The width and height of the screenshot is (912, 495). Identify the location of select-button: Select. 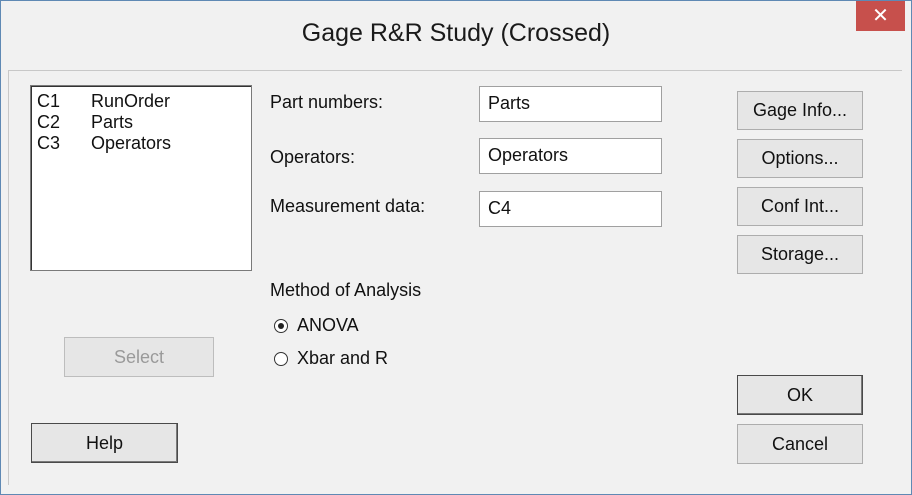
(139, 357).